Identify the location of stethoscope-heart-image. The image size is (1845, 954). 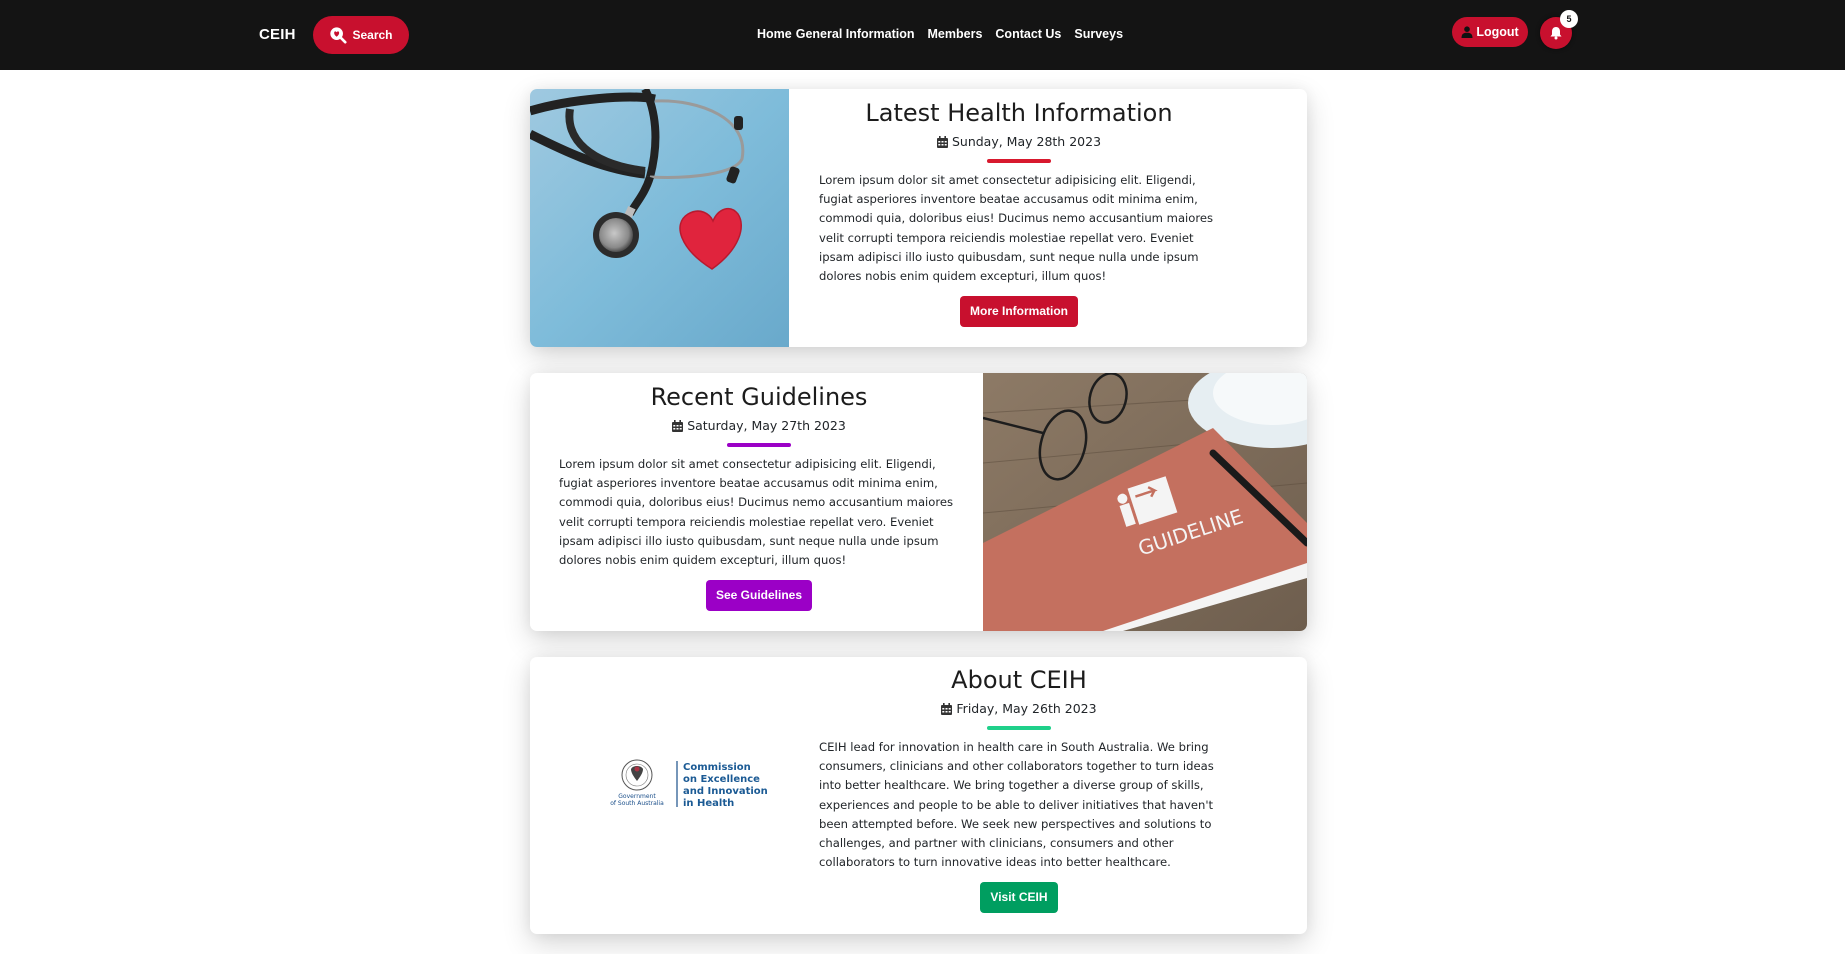
(659, 218).